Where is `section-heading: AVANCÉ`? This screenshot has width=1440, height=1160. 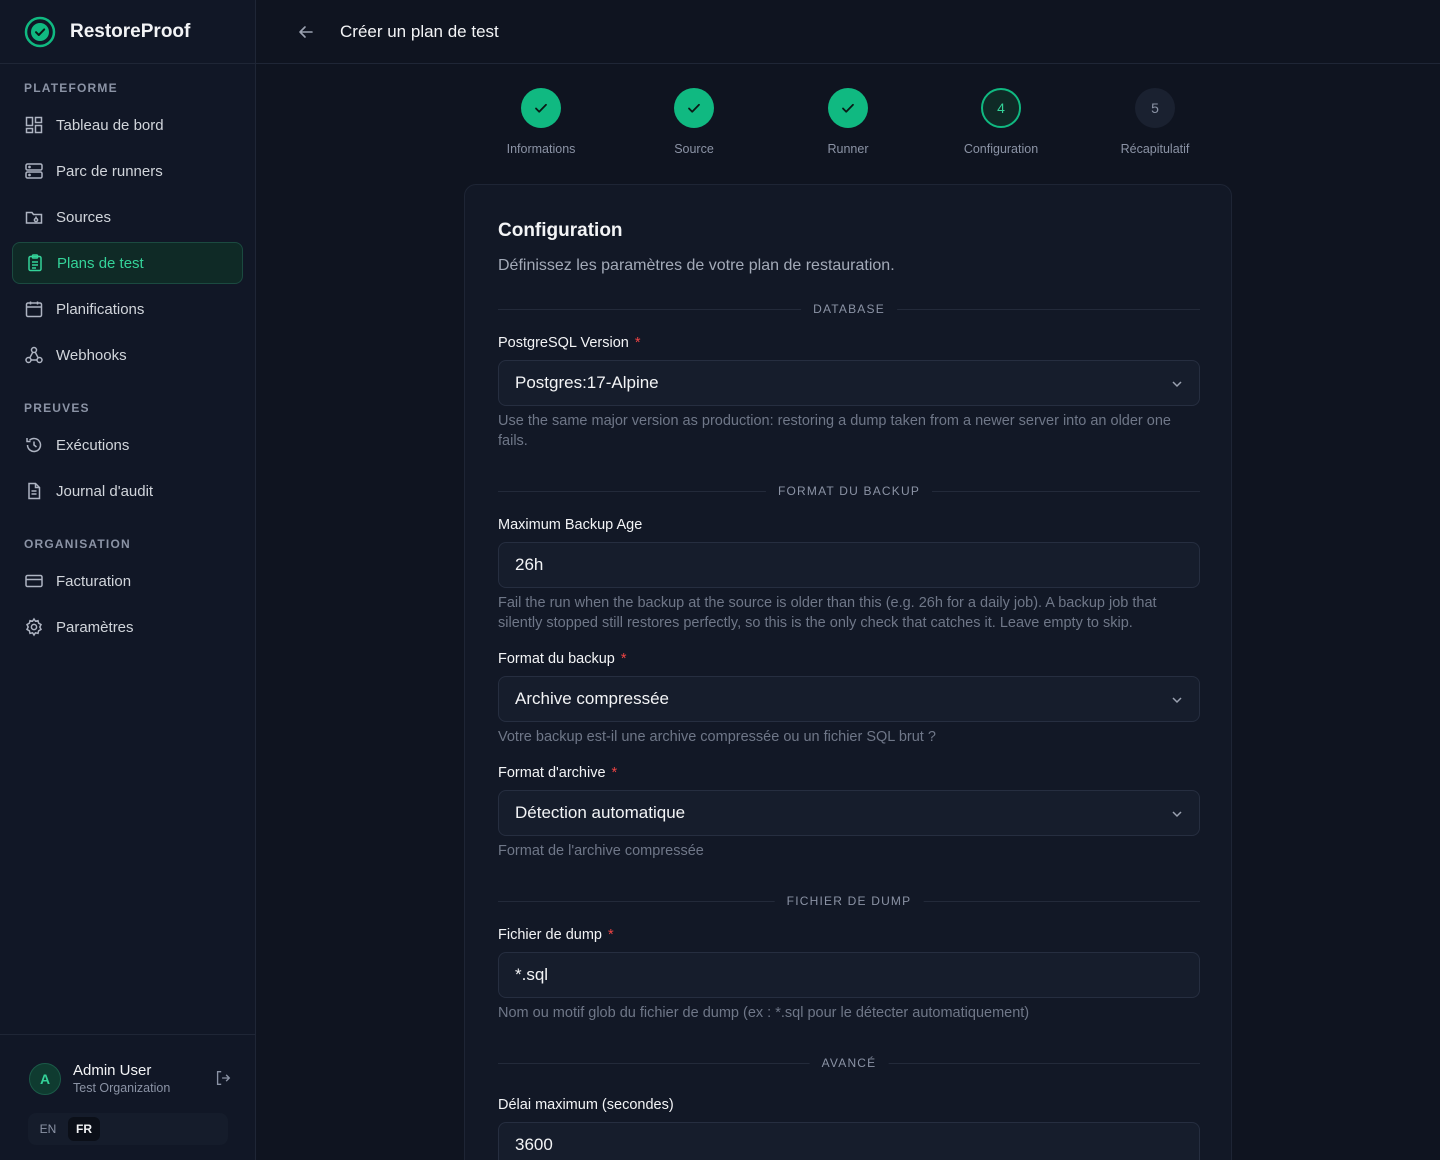
section-heading: AVANCÉ is located at coordinates (849, 1063).